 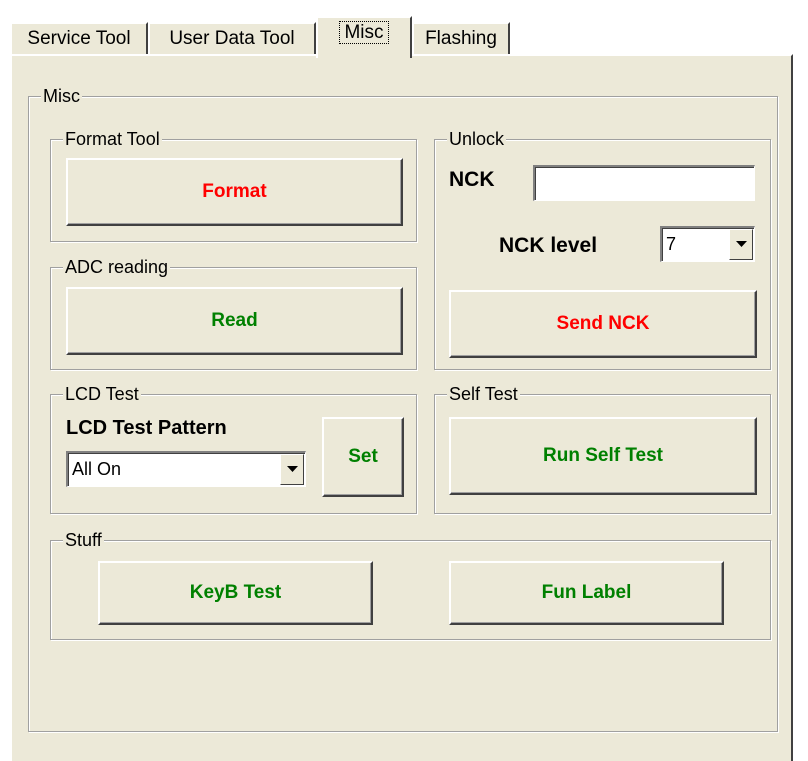 I want to click on read-button: Read, so click(x=234, y=321).